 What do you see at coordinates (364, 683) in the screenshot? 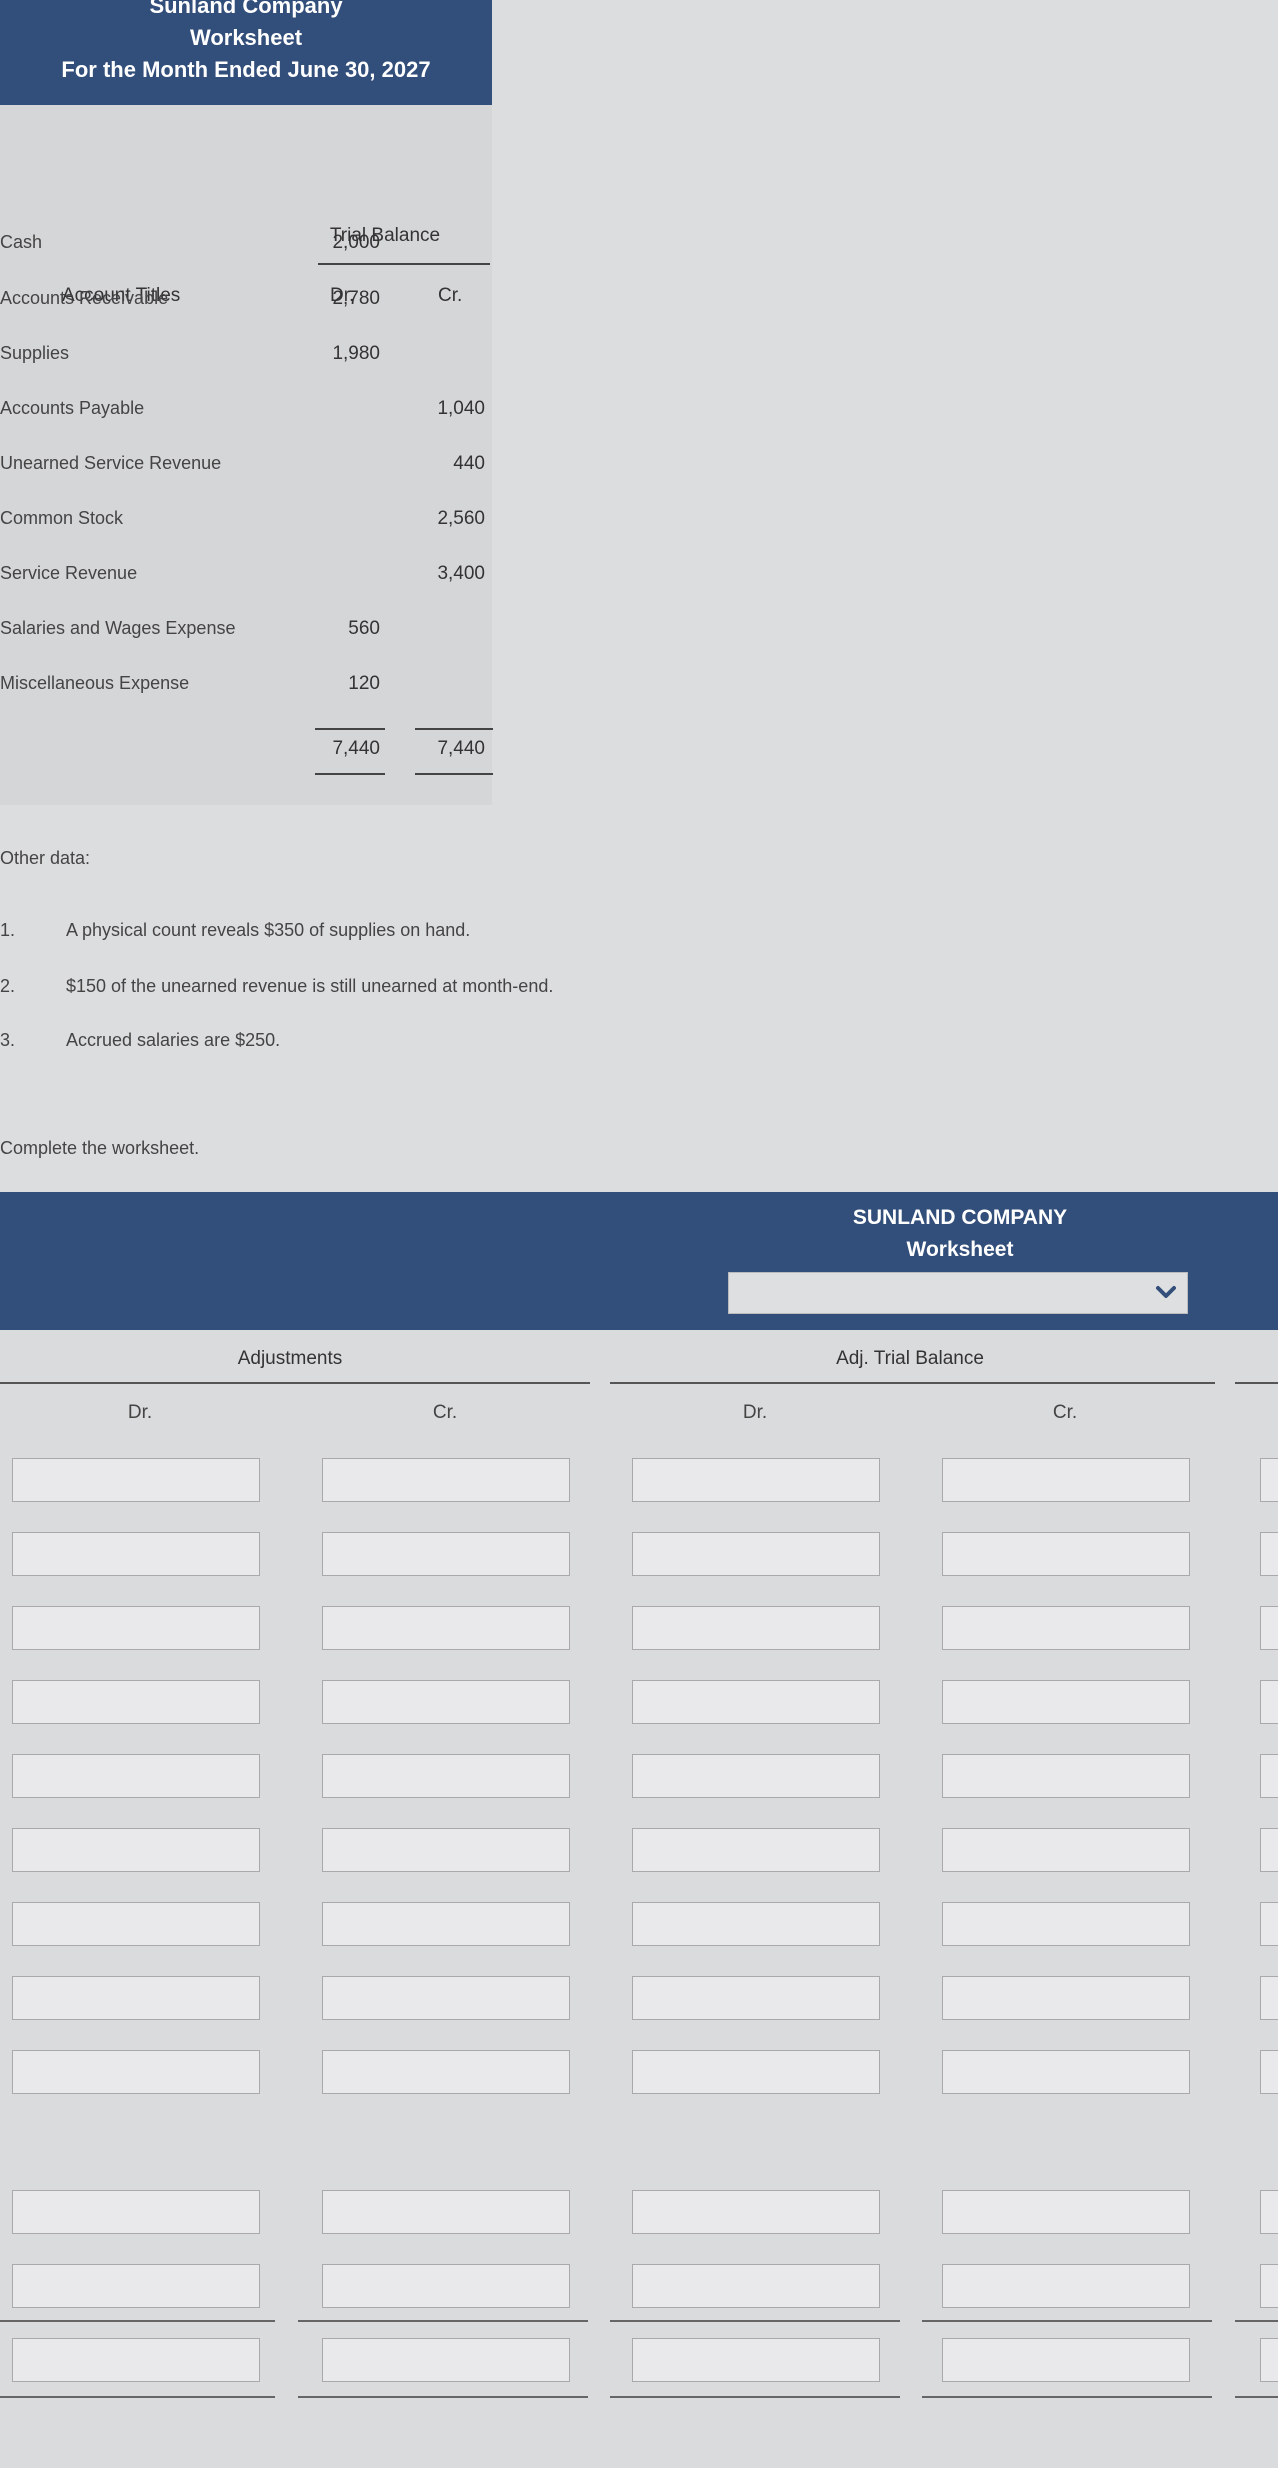
I see `debit-amount: 120` at bounding box center [364, 683].